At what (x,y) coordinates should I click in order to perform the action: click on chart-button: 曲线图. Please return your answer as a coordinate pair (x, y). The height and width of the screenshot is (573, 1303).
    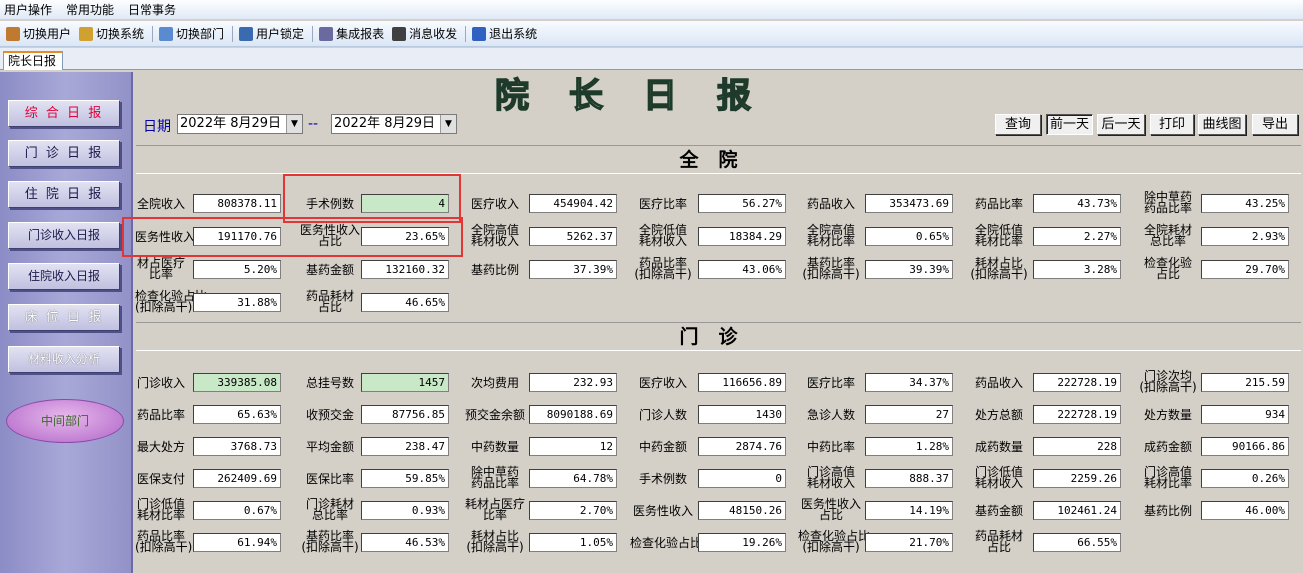
    Looking at the image, I should click on (1222, 124).